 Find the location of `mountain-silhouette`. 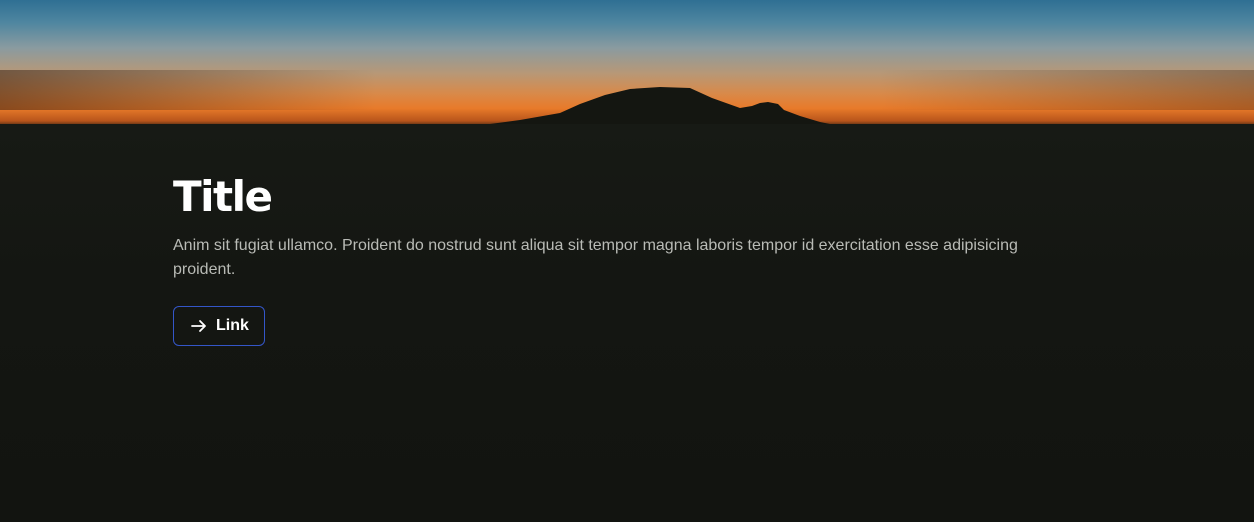

mountain-silhouette is located at coordinates (627, 113).